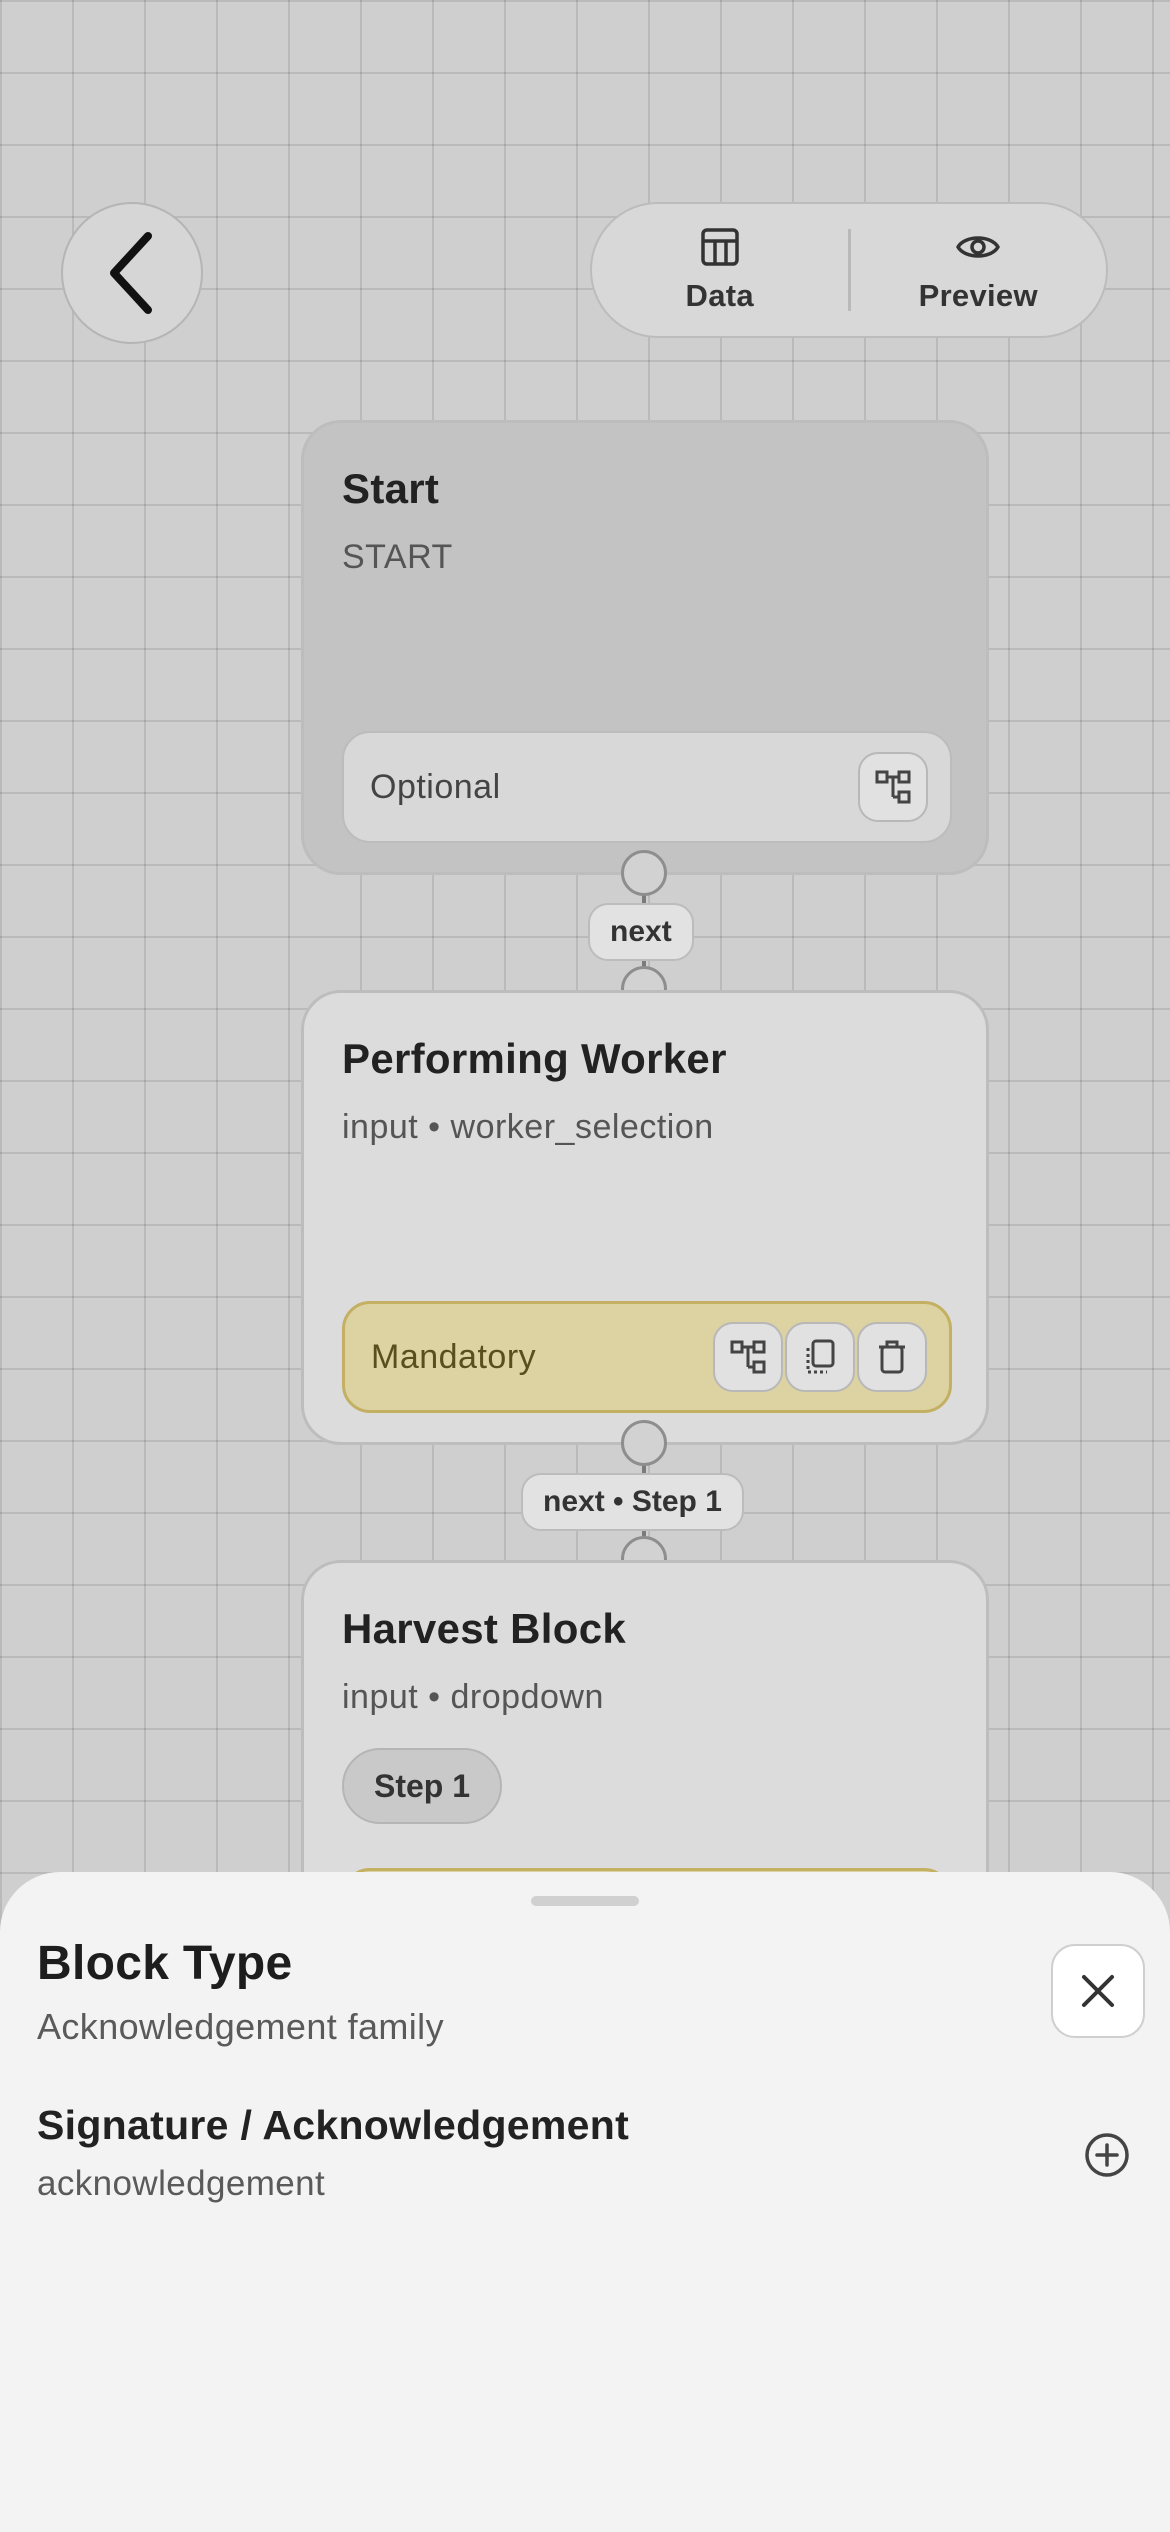 This screenshot has width=1170, height=2532. What do you see at coordinates (585, 1901) in the screenshot?
I see `sheet-grabber` at bounding box center [585, 1901].